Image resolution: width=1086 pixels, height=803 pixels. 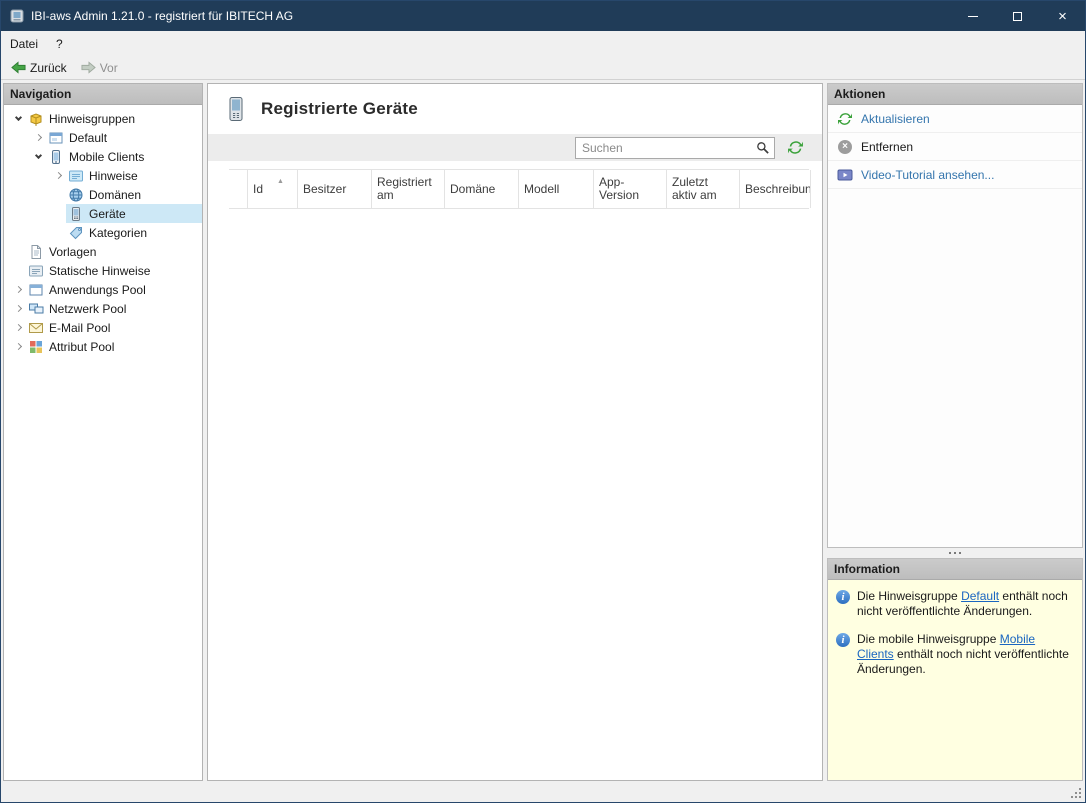 What do you see at coordinates (88, 308) in the screenshot?
I see `tree-item-label: Netzwerk Pool` at bounding box center [88, 308].